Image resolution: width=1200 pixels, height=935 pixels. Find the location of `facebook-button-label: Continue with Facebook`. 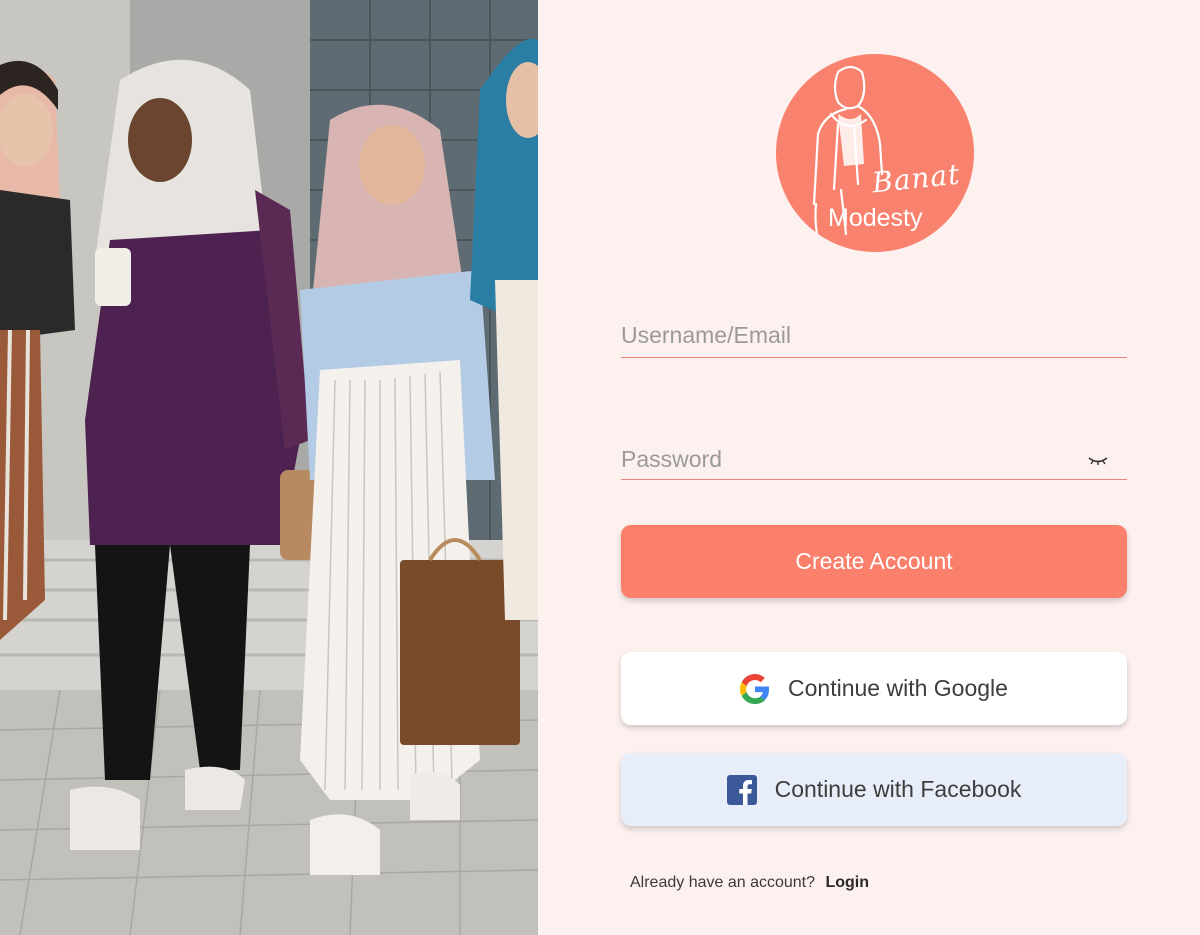

facebook-button-label: Continue with Facebook is located at coordinates (898, 789).